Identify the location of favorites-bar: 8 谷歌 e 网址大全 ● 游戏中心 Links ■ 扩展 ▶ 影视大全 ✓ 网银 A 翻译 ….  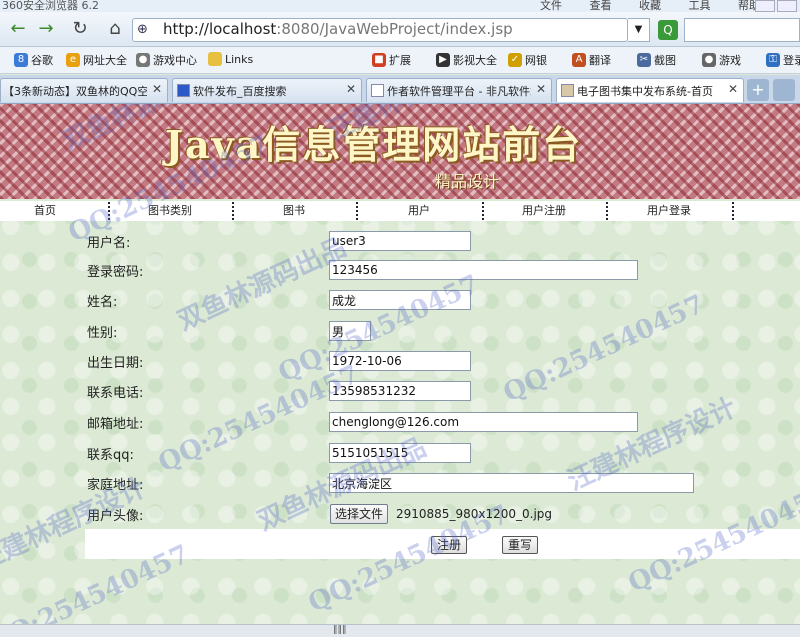
(400, 60).